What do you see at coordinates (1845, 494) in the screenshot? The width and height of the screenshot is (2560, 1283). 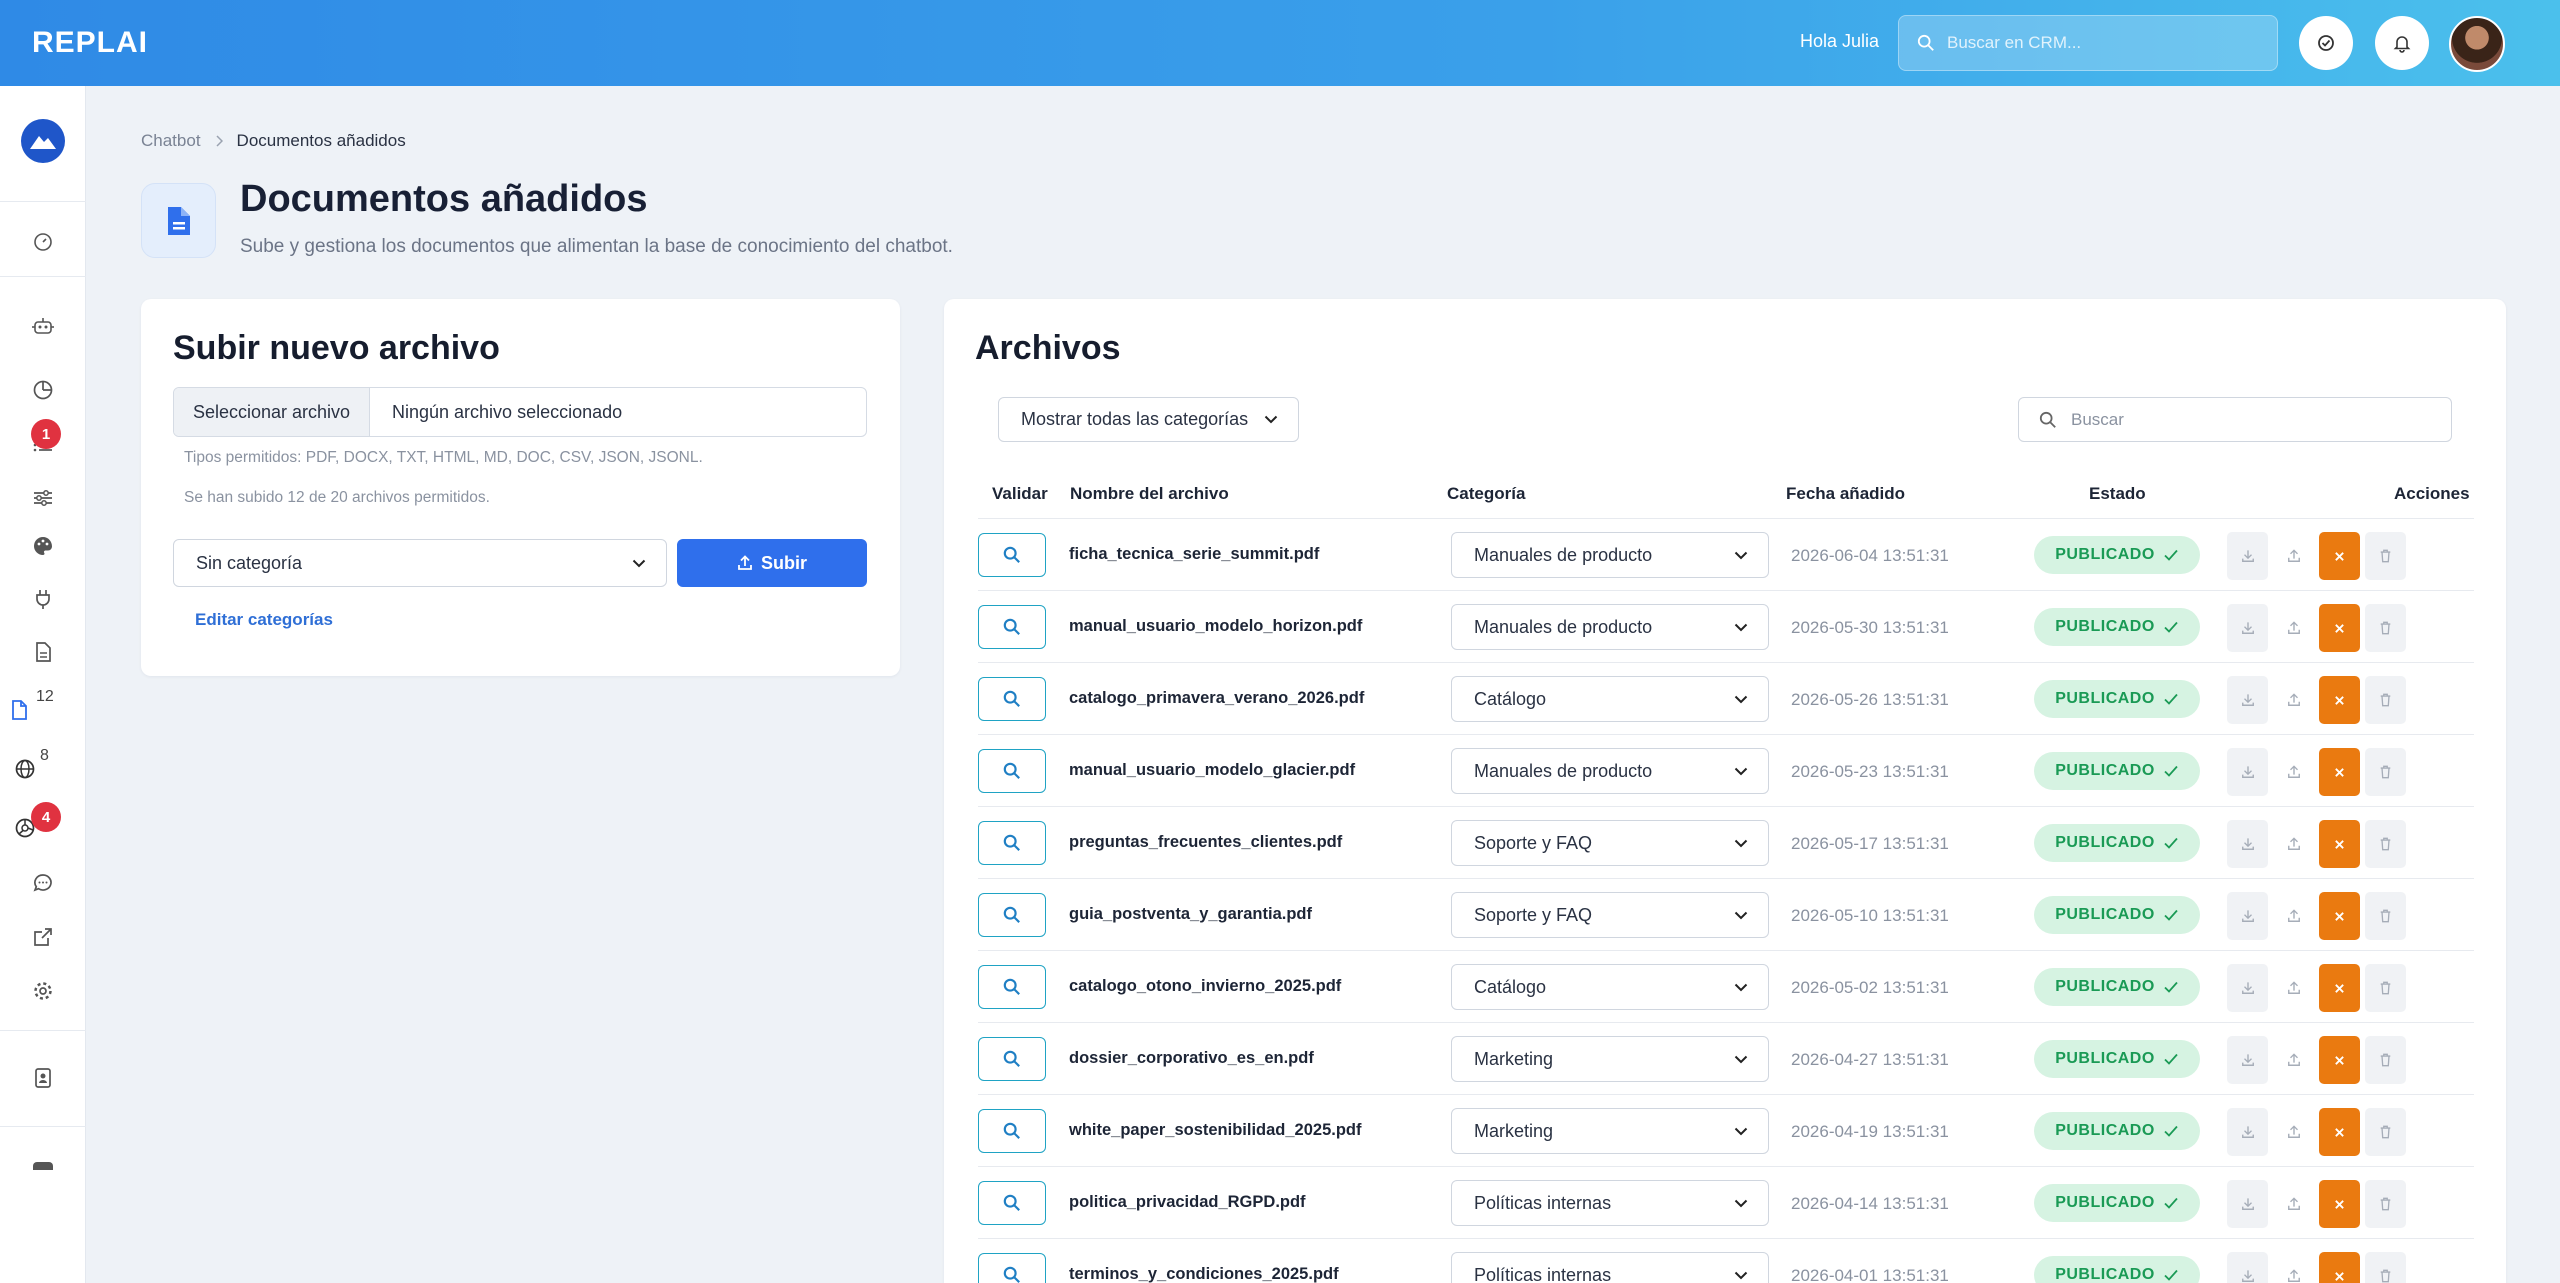 I see `col-date: Fecha añadido` at bounding box center [1845, 494].